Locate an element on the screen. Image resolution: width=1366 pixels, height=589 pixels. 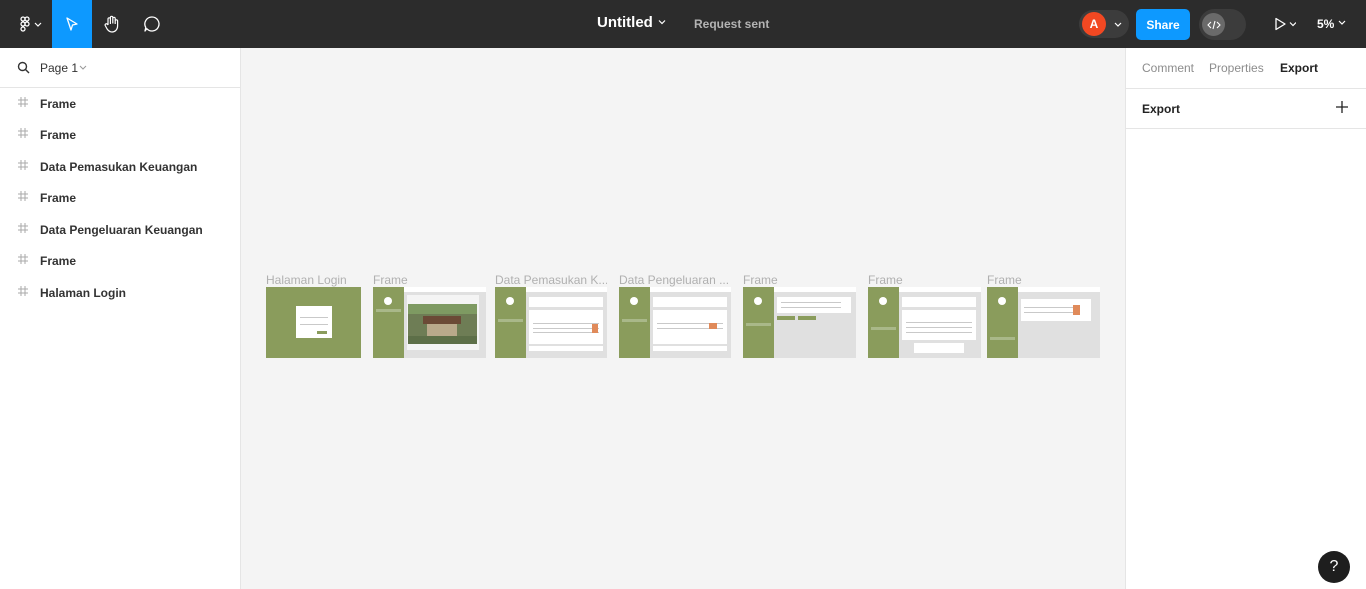
main-menu-button is located at coordinates (28, 24).